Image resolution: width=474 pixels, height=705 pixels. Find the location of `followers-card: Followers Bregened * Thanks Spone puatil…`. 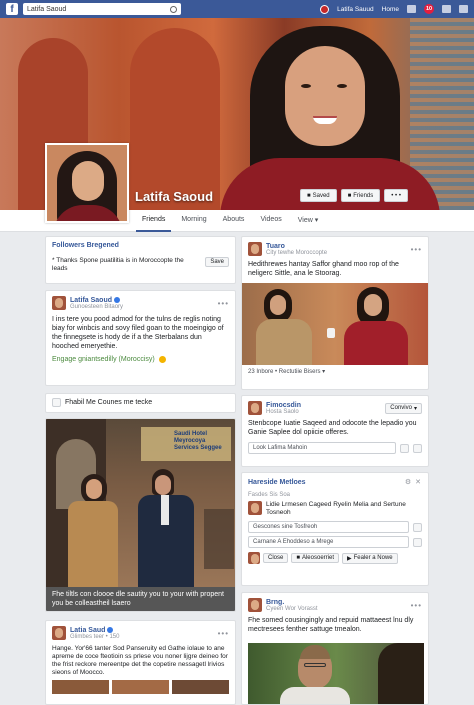

followers-card: Followers Bregened * Thanks Spone puatil… is located at coordinates (140, 260).